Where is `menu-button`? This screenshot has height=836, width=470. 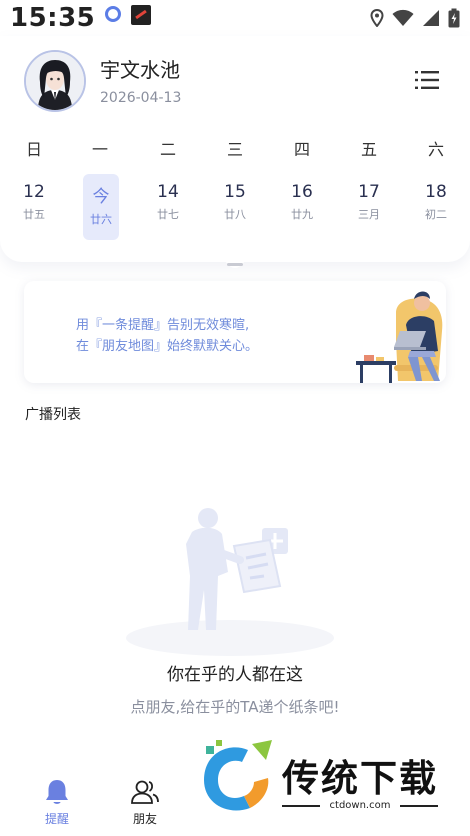 menu-button is located at coordinates (427, 80).